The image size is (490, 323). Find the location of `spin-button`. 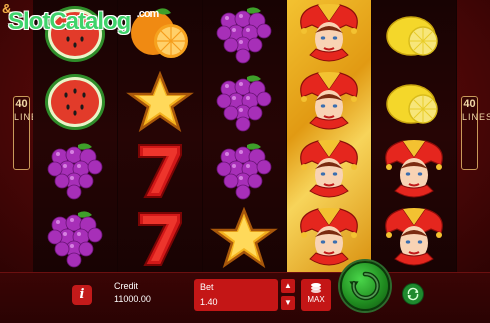

spin-button is located at coordinates (365, 286).